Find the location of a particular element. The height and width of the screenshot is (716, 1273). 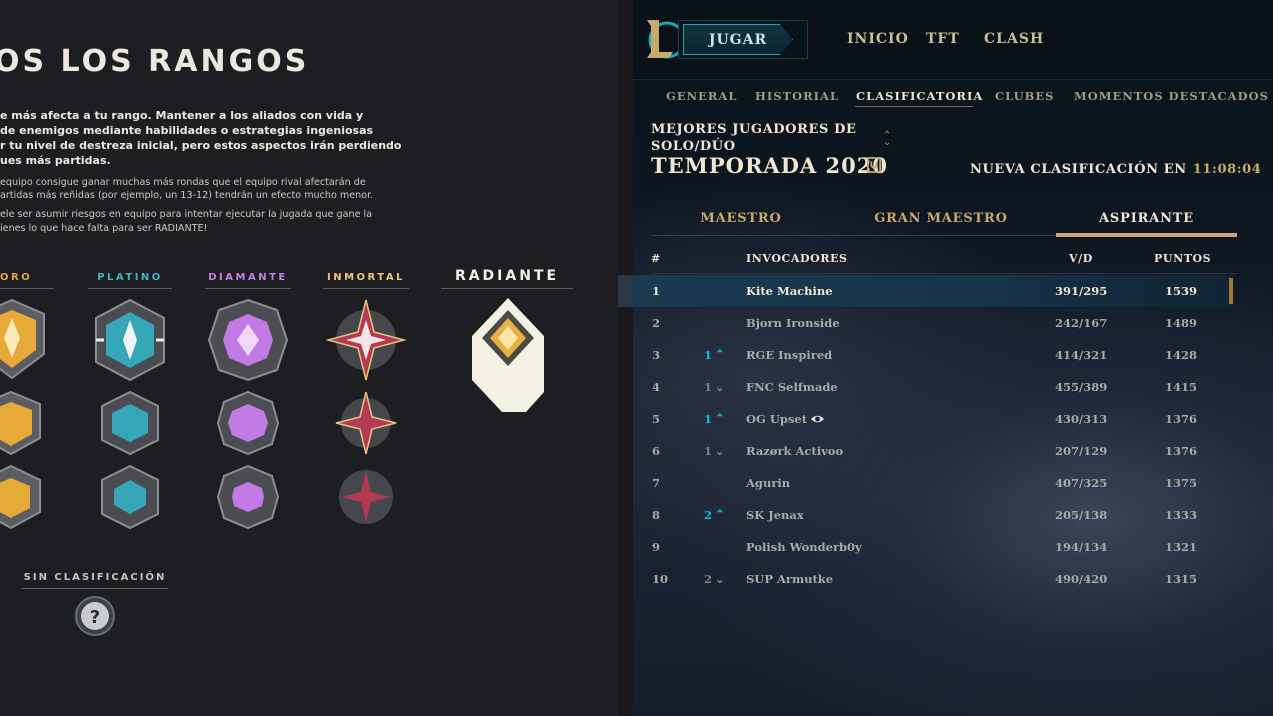

radiant-rank-icon is located at coordinates (508, 355).